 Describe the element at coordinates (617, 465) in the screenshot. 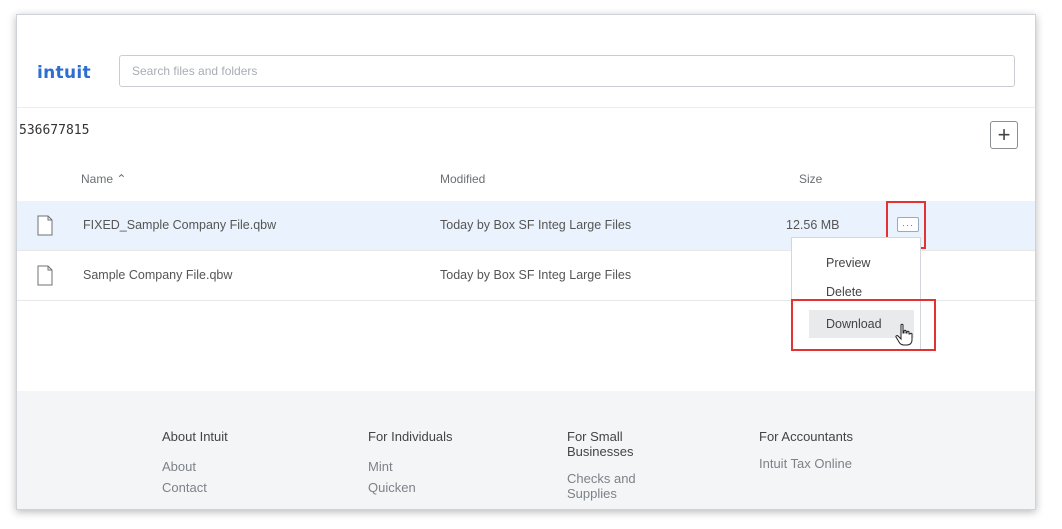

I see `footer-column: For Small Businesses Checks and Supplies` at that location.